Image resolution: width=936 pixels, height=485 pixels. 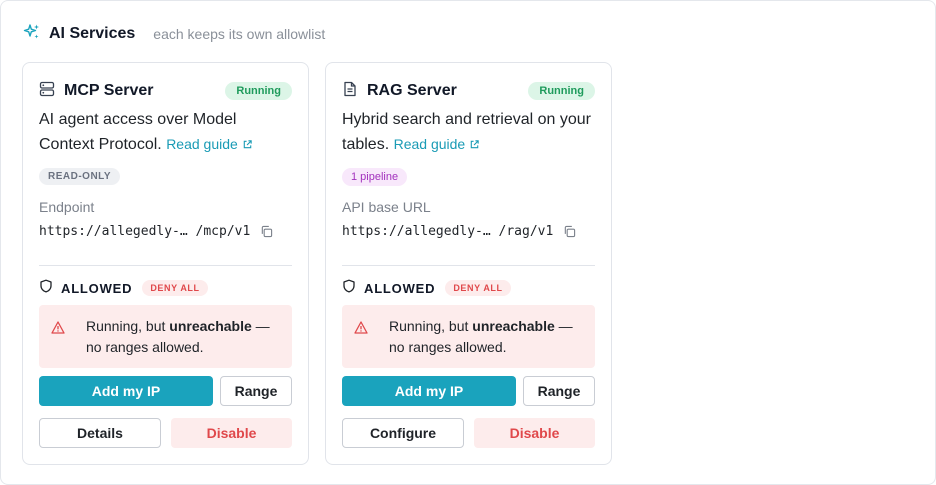 What do you see at coordinates (375, 177) in the screenshot?
I see `pipeline-count-tag: 1 pipeline` at bounding box center [375, 177].